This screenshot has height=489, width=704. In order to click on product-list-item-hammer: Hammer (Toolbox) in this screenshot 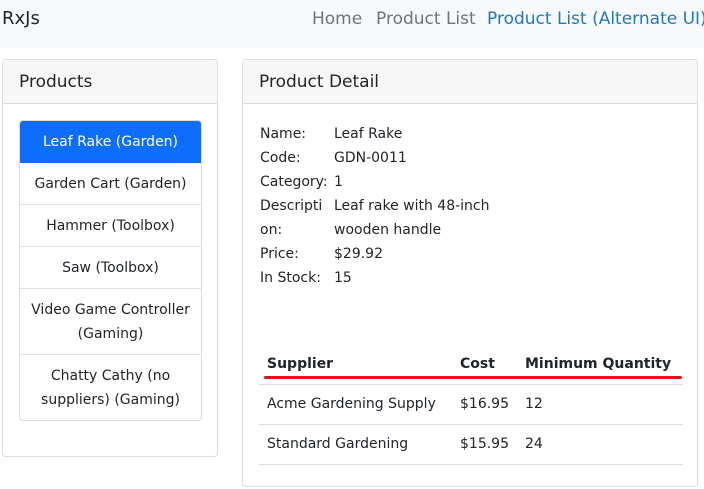, I will do `click(110, 226)`.